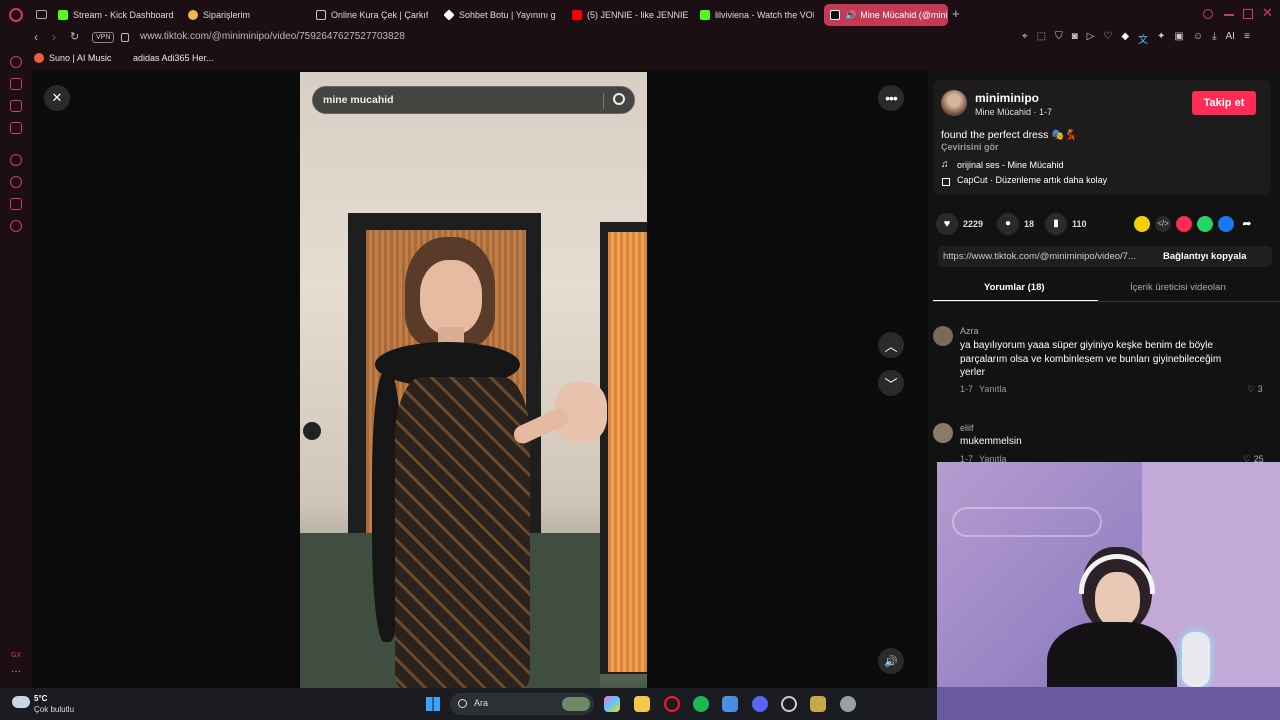 The image size is (1280, 720). I want to click on tab-tiktok-active: 🔊 Mine Mücahid (@mini, so click(886, 15).